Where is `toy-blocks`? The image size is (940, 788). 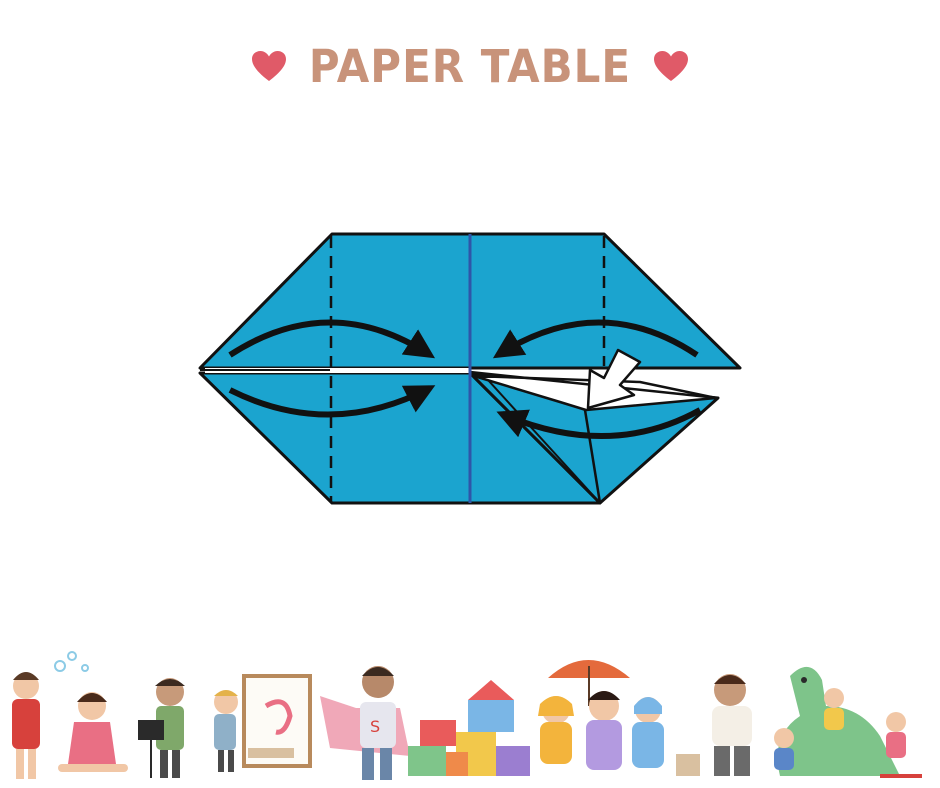 toy-blocks is located at coordinates (469, 728).